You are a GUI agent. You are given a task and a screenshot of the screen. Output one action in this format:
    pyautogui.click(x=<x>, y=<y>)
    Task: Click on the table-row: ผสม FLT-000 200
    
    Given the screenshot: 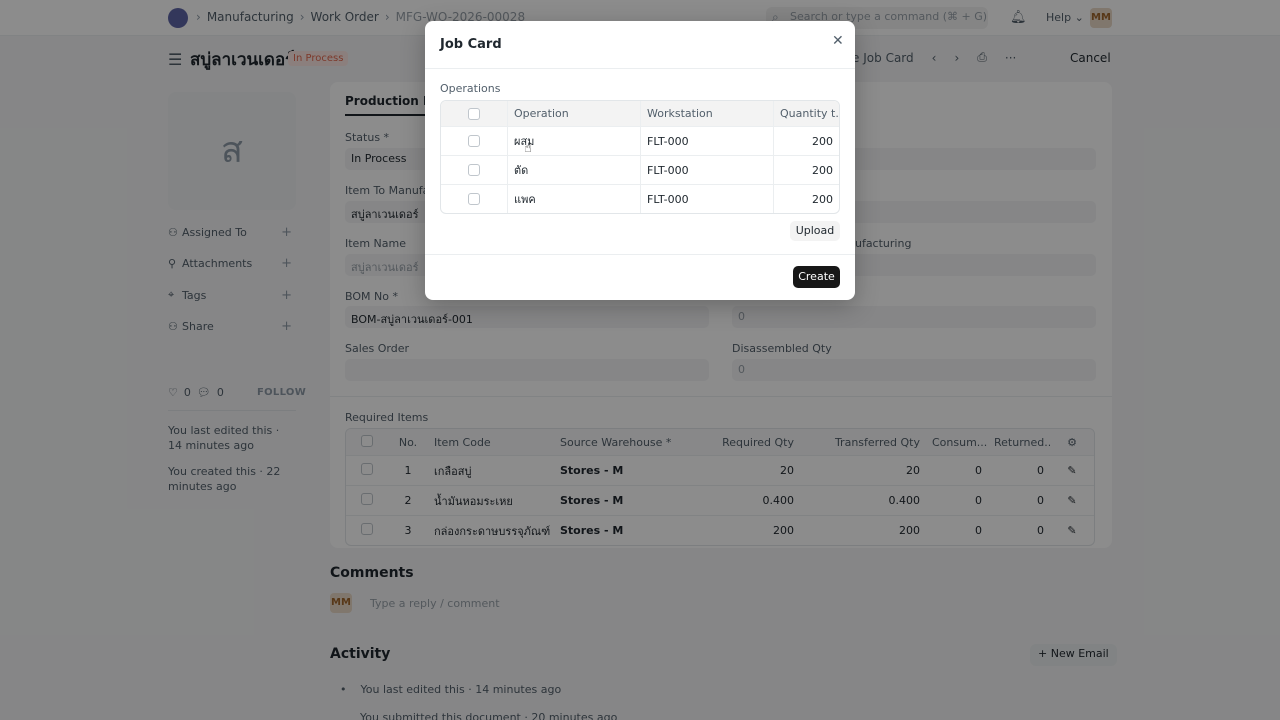 What is the action you would take?
    pyautogui.click(x=640, y=140)
    